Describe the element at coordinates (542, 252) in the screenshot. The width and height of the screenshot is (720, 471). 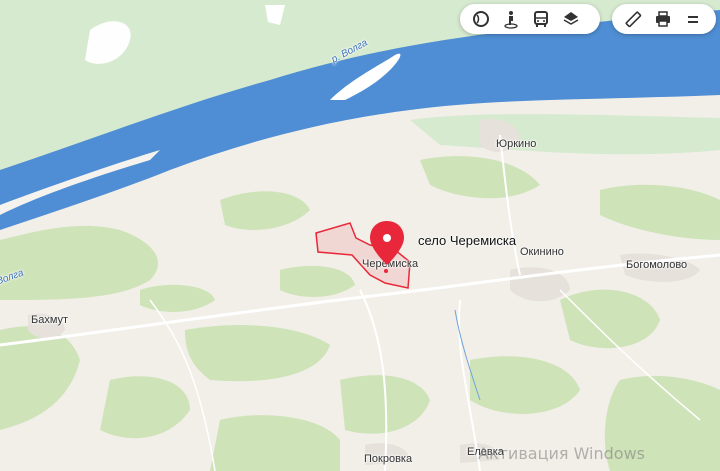
I see `place-label-okinino: Окинино` at that location.